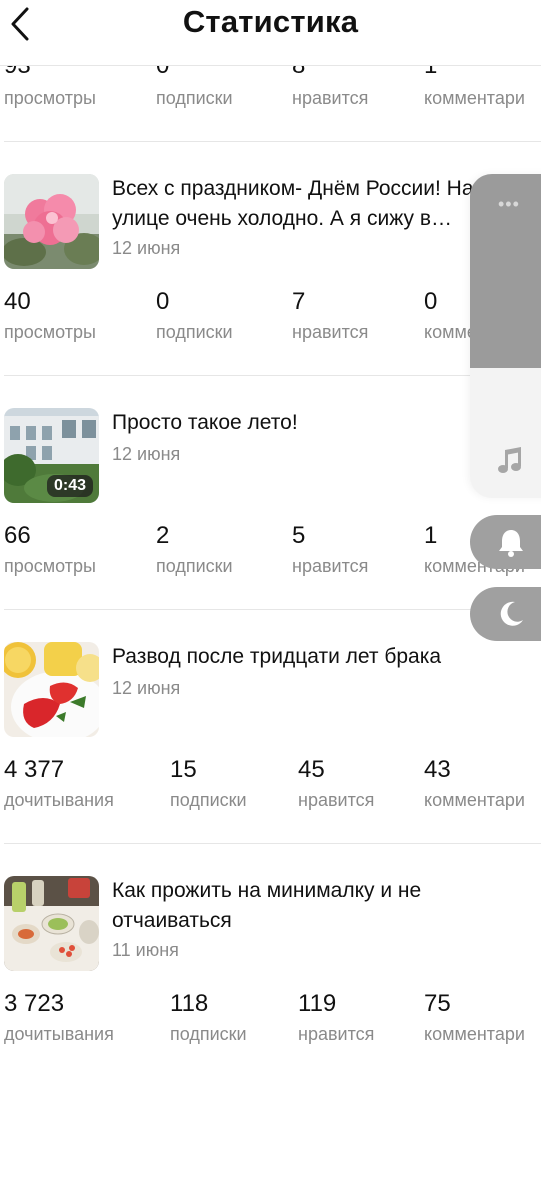 The image size is (541, 1200). What do you see at coordinates (505, 271) in the screenshot?
I see `panel-handle: •••` at bounding box center [505, 271].